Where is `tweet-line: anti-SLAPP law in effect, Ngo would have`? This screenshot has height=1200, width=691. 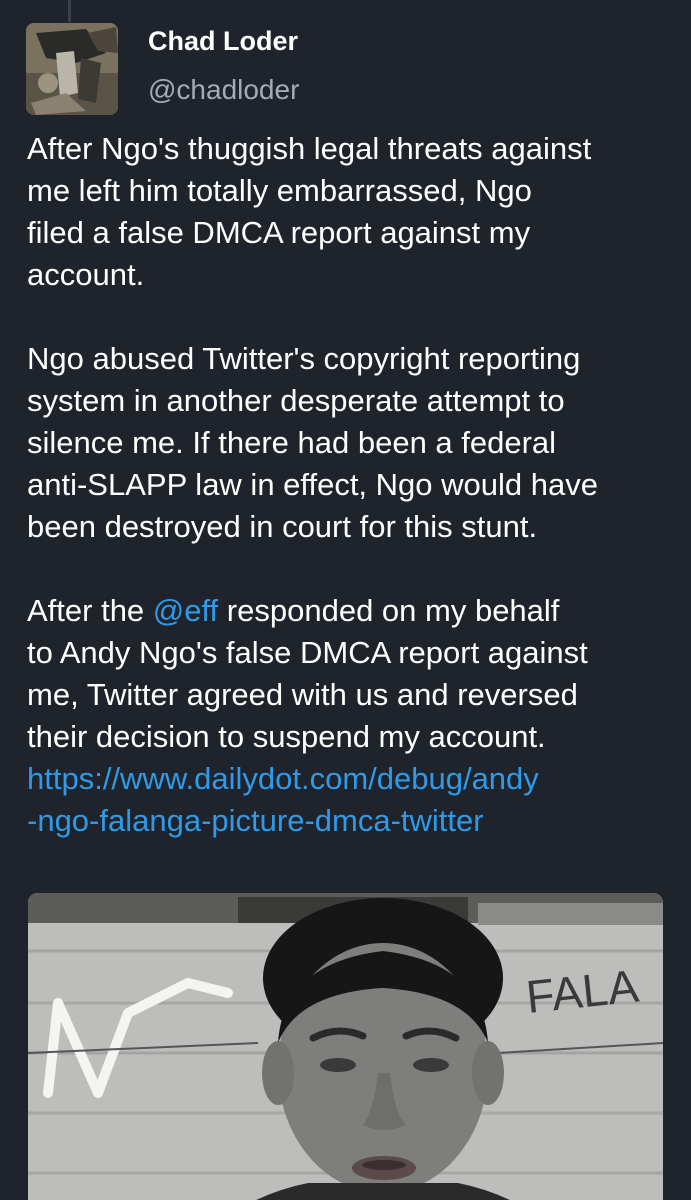 tweet-line: anti-SLAPP law in effect, Ngo would have is located at coordinates (312, 484).